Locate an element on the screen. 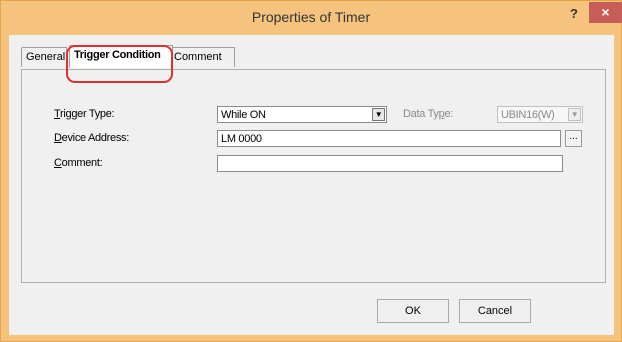 This screenshot has width=622, height=342. ok-button: OK is located at coordinates (413, 311).